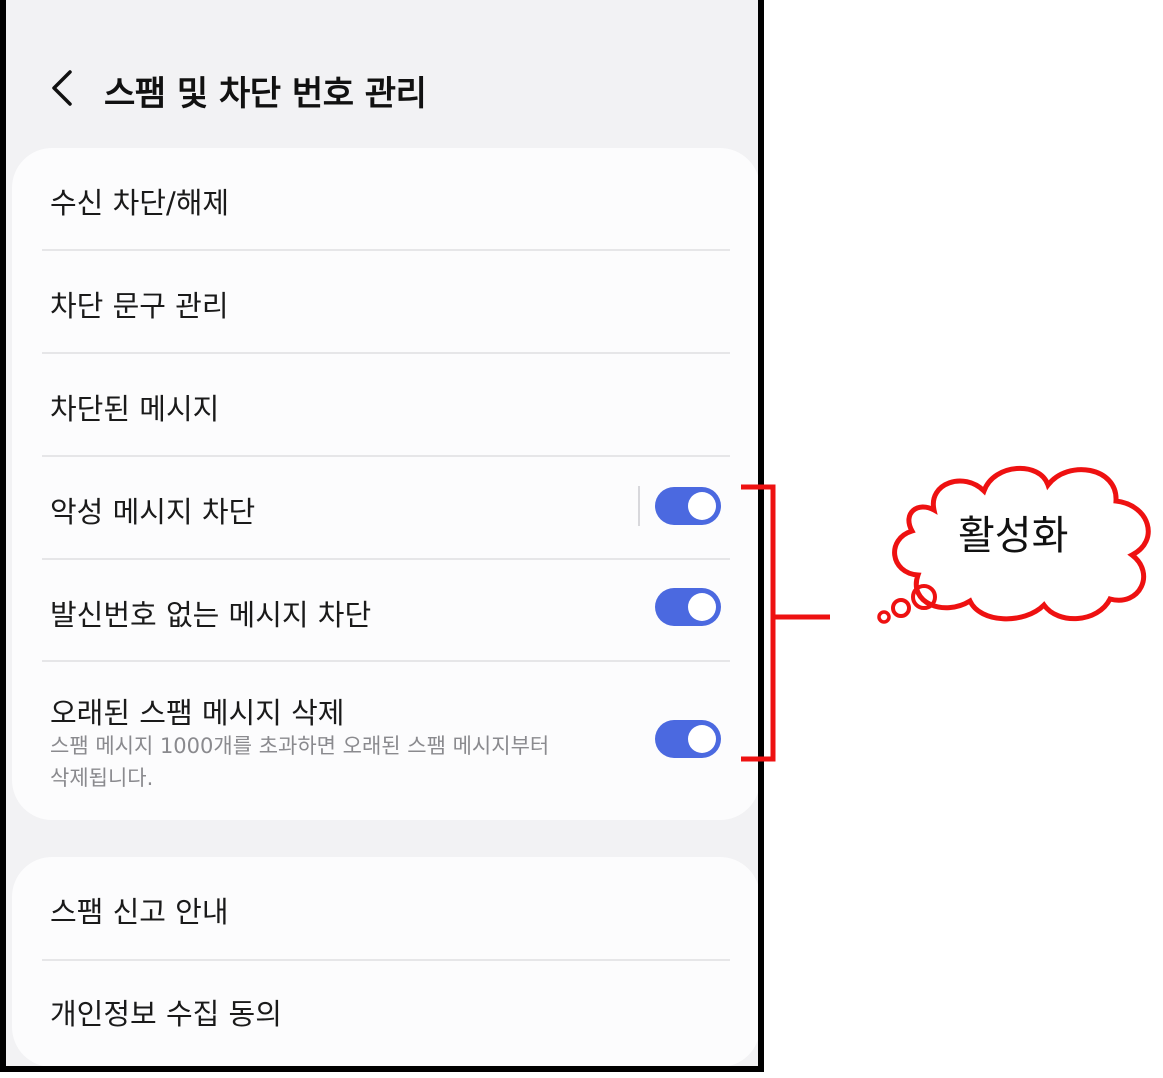  Describe the element at coordinates (386, 908) in the screenshot. I see `menu-item-spam-report-guide: 스팸 신고 안내` at that location.